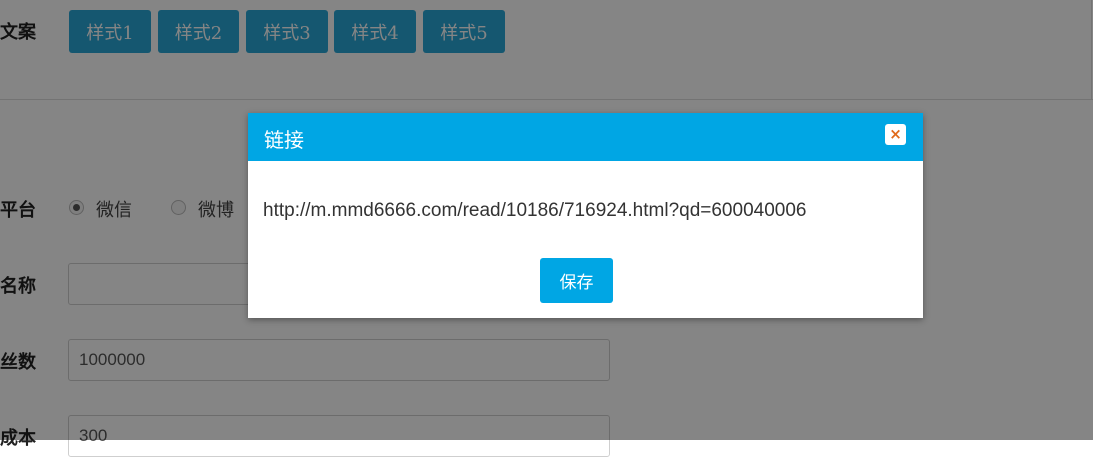 The image size is (1093, 457). I want to click on save-button: 保存, so click(576, 280).